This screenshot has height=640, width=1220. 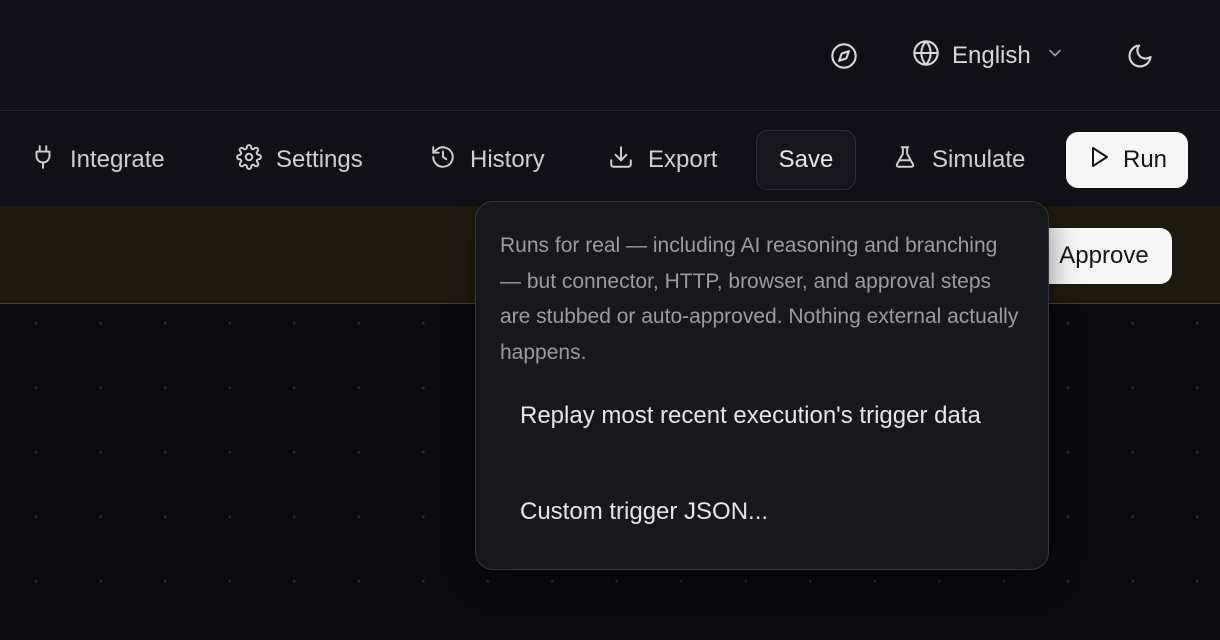 I want to click on moon-icon, so click(x=1140, y=56).